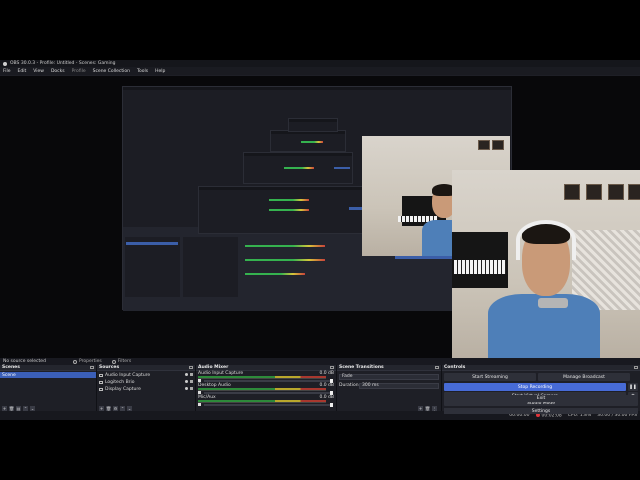 The width and height of the screenshot is (640, 480). What do you see at coordinates (7, 71) in the screenshot?
I see `menu-file: File` at bounding box center [7, 71].